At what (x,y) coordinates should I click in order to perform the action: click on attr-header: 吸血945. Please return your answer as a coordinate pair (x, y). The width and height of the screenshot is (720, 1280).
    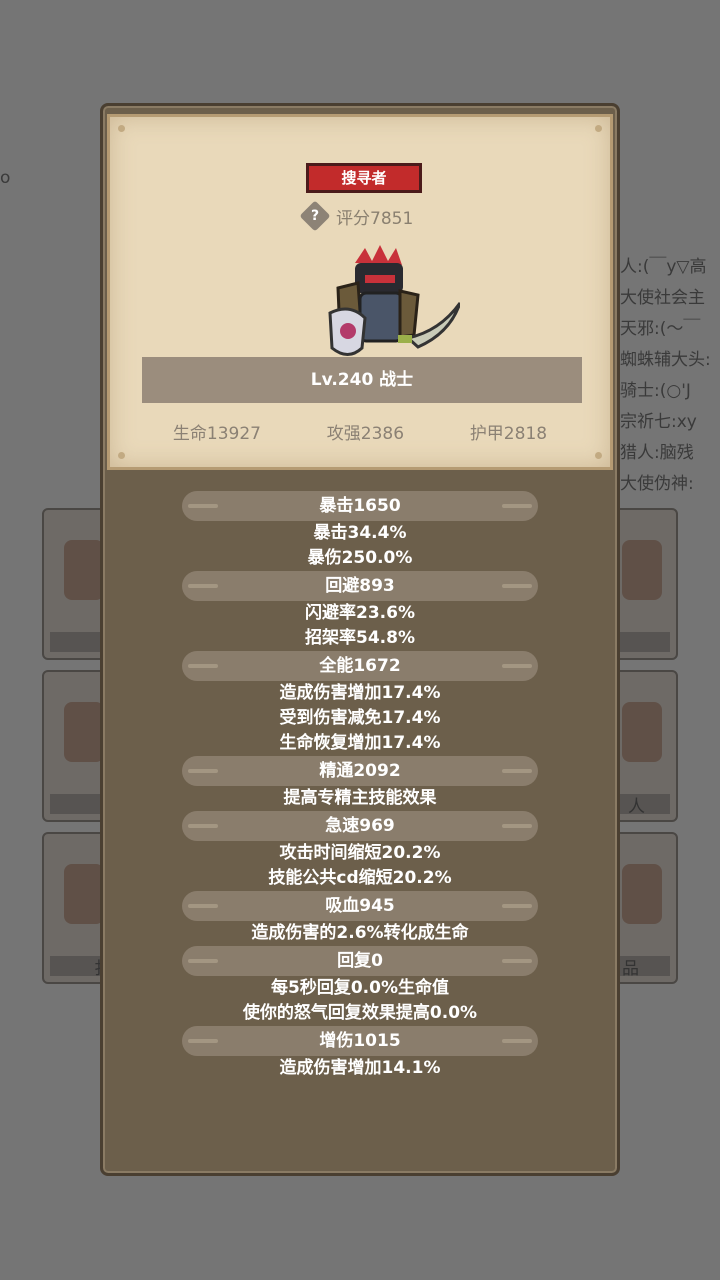
    Looking at the image, I should click on (360, 906).